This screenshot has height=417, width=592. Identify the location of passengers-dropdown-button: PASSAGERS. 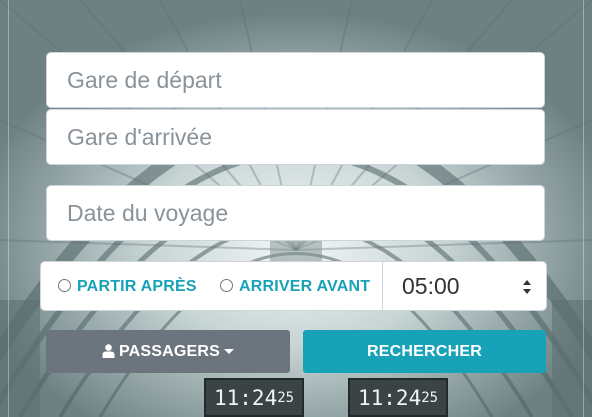
(168, 351).